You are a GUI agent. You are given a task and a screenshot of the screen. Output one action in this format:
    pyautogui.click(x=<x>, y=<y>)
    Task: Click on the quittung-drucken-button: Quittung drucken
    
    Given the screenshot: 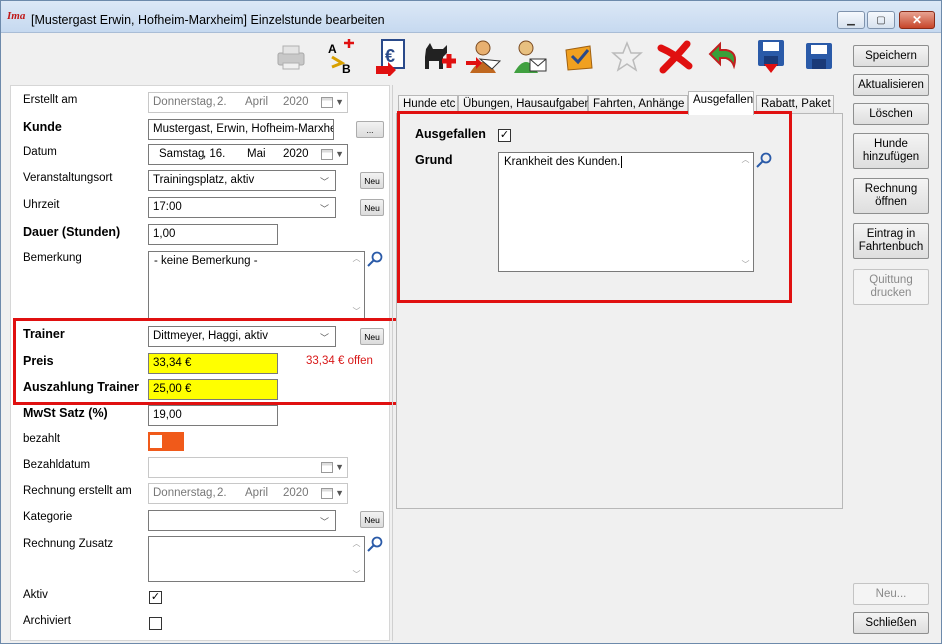 What is the action you would take?
    pyautogui.click(x=891, y=287)
    